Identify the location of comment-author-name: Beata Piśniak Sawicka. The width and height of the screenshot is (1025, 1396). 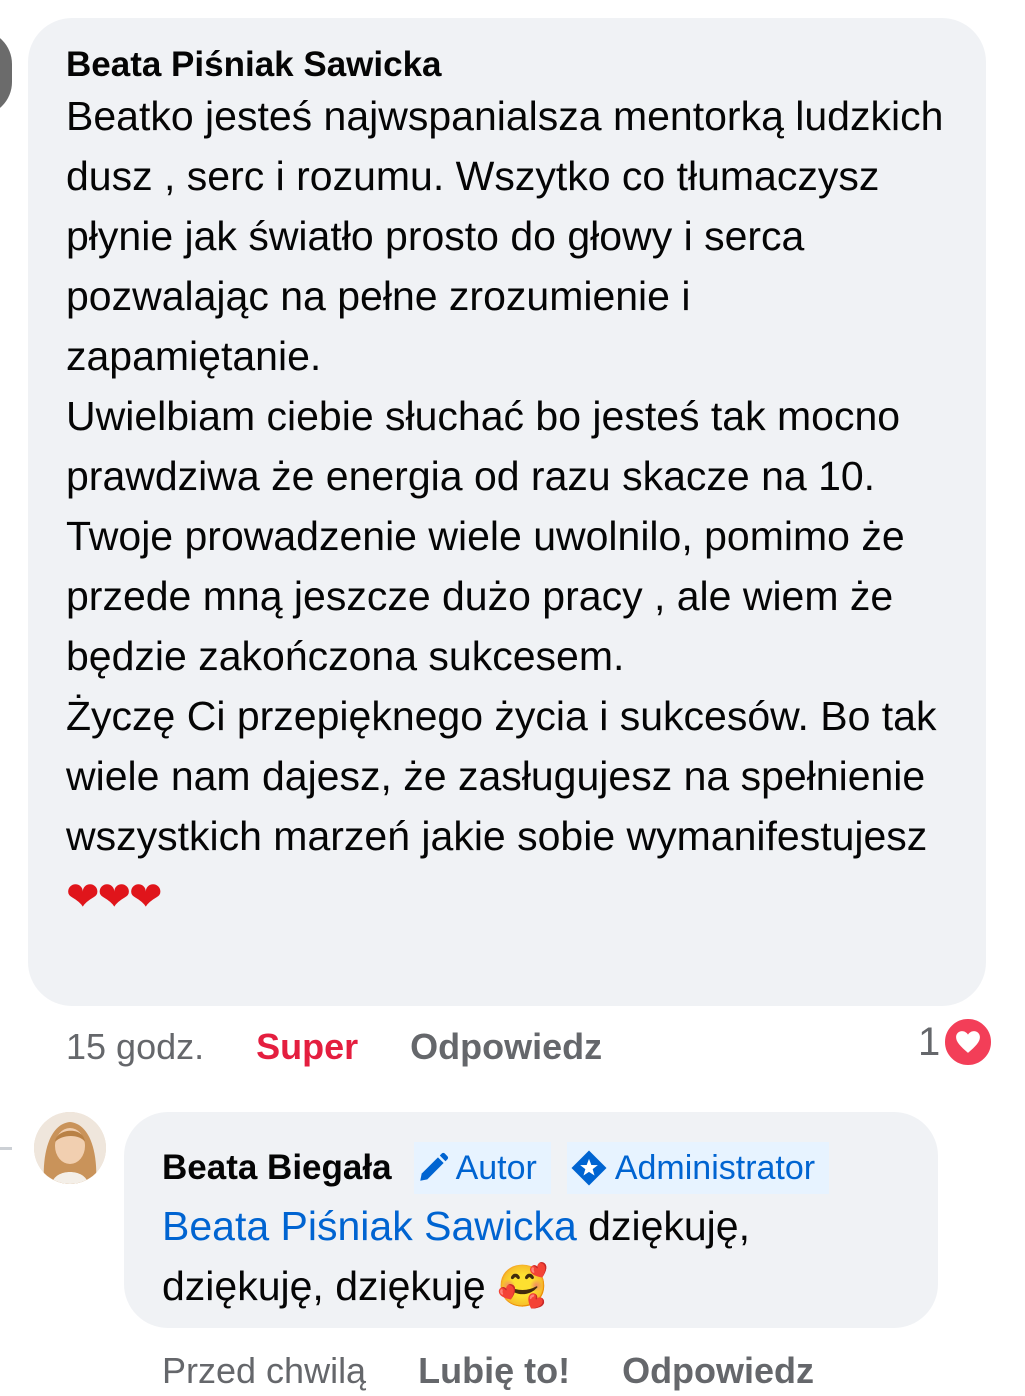
(507, 65).